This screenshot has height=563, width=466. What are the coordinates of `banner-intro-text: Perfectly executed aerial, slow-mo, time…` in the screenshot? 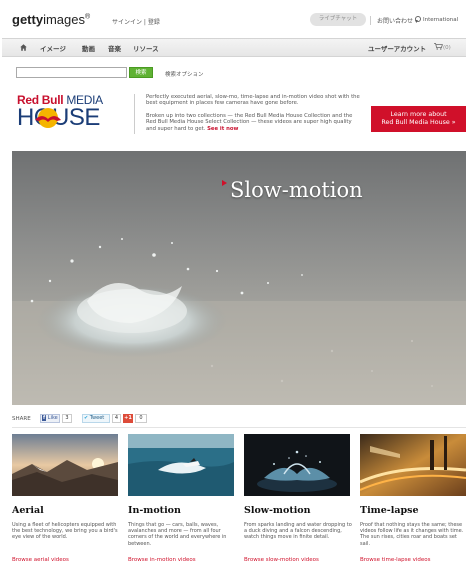 It's located at (253, 100).